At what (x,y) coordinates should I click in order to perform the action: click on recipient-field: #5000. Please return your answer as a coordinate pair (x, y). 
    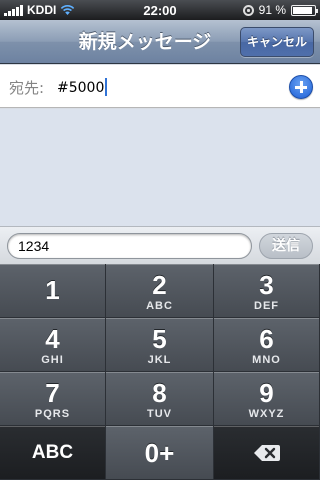
    Looking at the image, I should click on (82, 87).